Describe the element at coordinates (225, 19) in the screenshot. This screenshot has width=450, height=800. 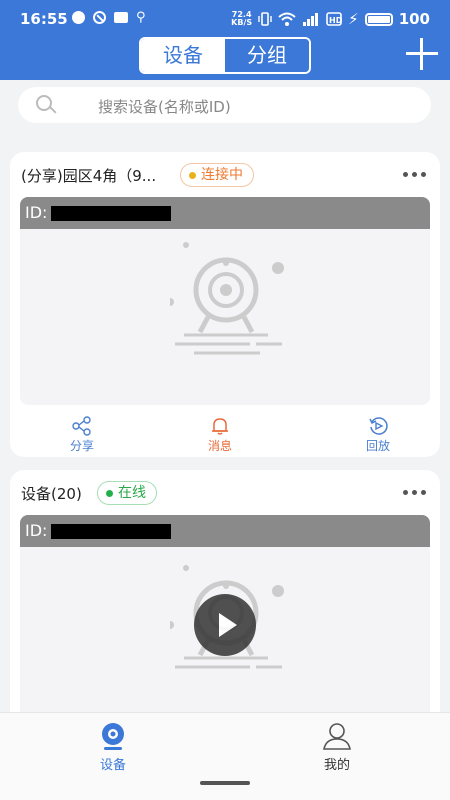
I see `status-bar: 16:55 ⚲ 72.4 KB/S HD ⚡ 100` at that location.